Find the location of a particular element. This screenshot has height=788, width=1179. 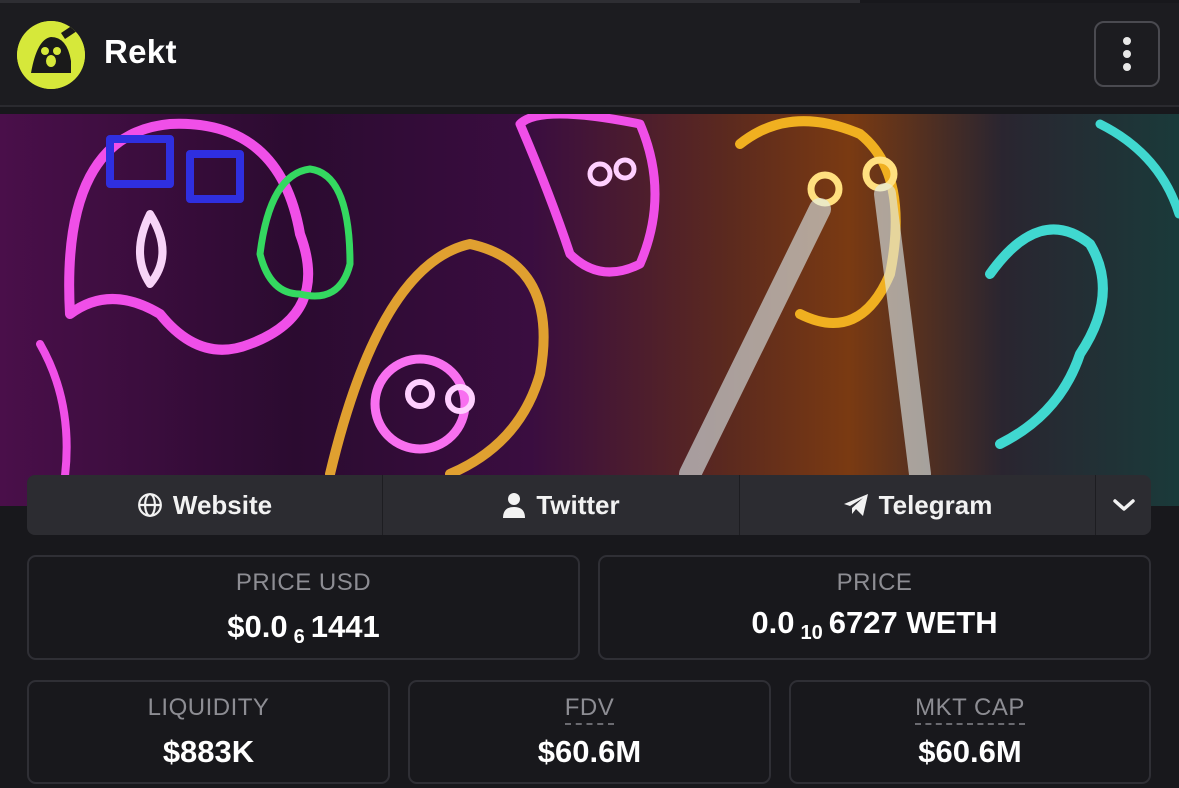

twitter-link: Twitter is located at coordinates (561, 505).